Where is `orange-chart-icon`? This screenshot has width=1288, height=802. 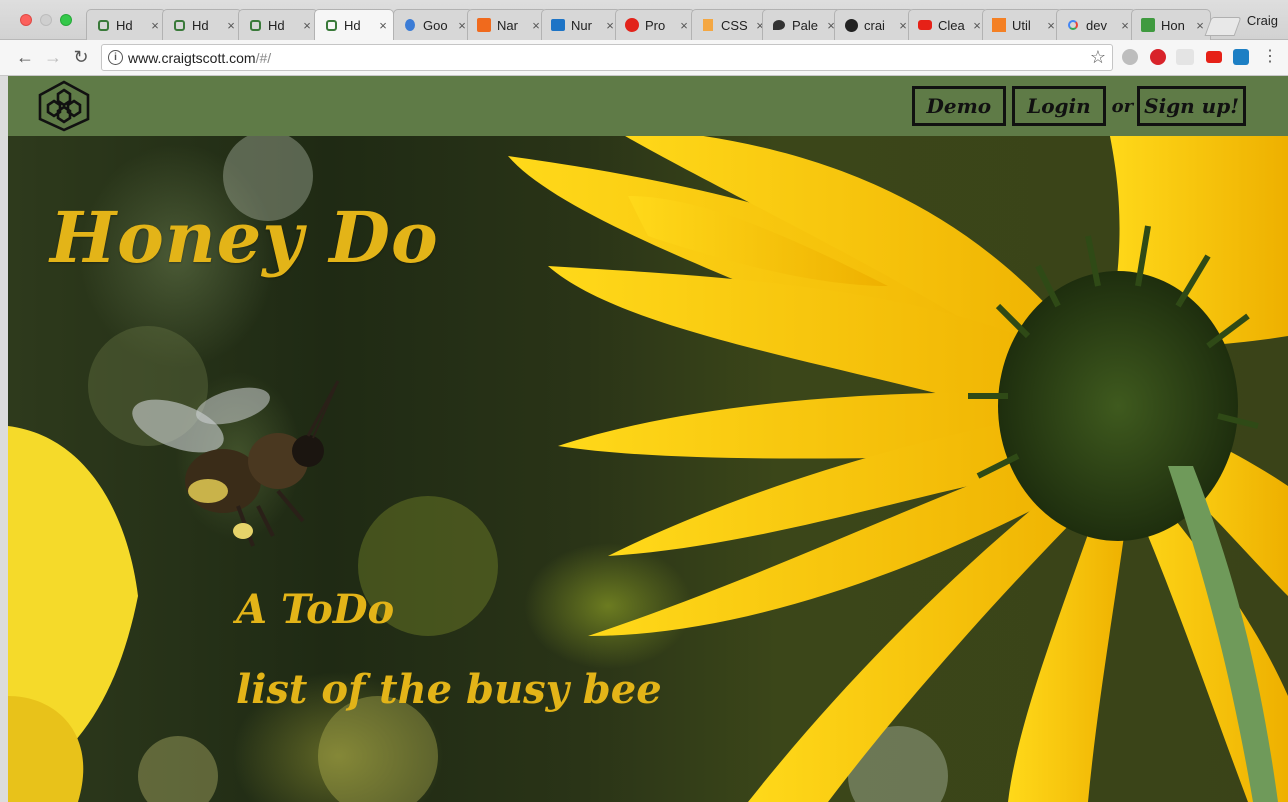
orange-chart-icon is located at coordinates (484, 25).